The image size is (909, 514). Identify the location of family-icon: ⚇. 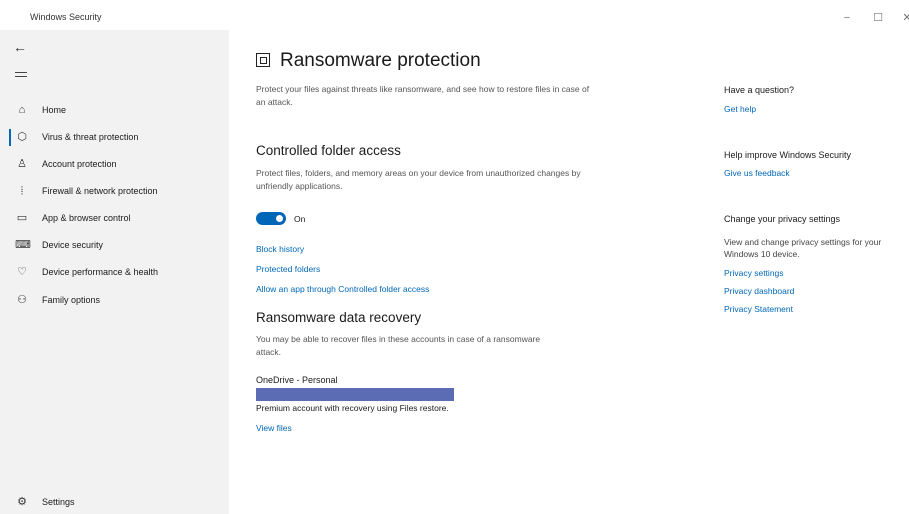
(22, 300).